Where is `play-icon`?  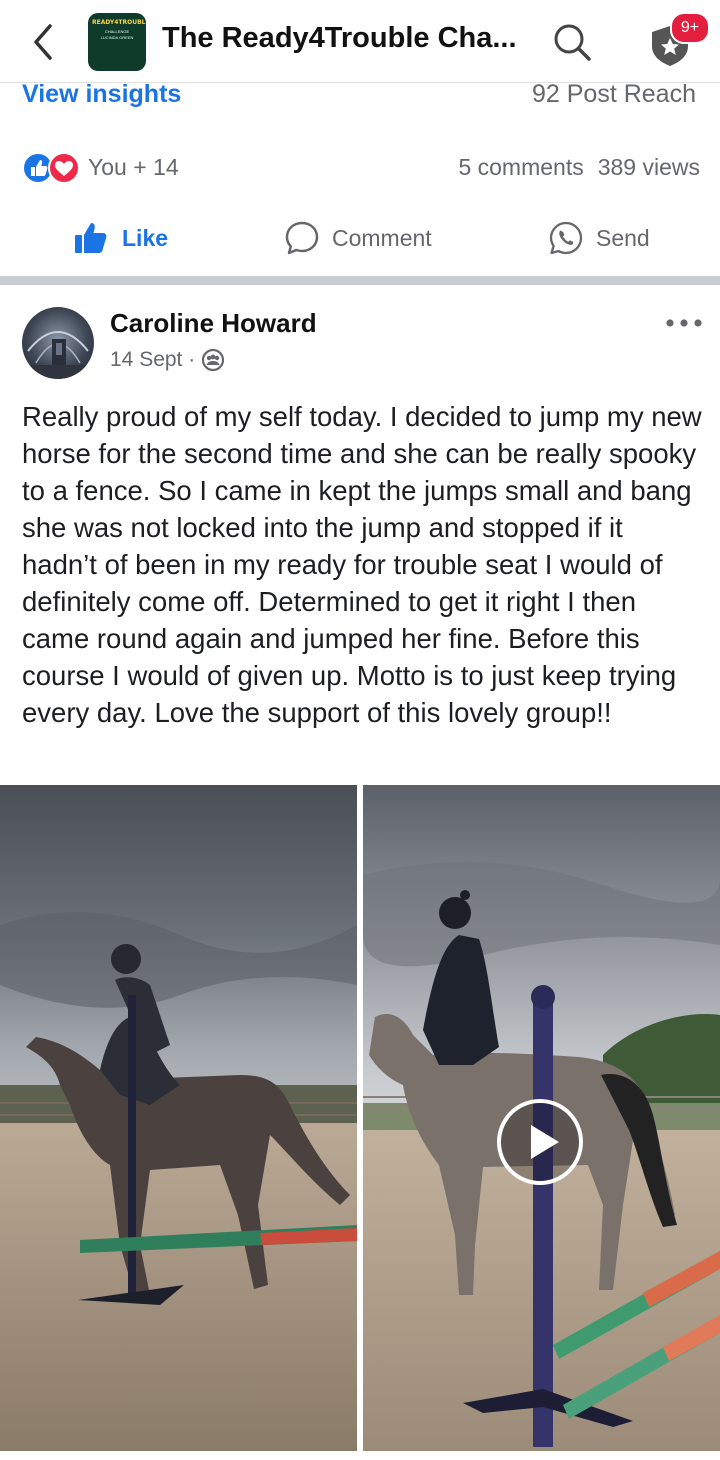
play-icon is located at coordinates (540, 1142).